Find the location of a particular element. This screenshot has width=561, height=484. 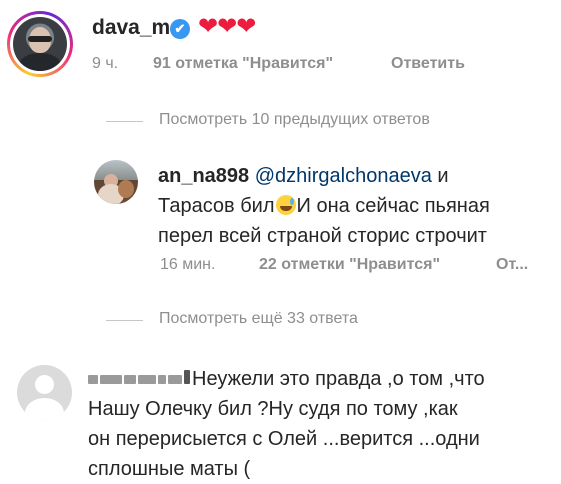

blurred-username is located at coordinates (140, 378).